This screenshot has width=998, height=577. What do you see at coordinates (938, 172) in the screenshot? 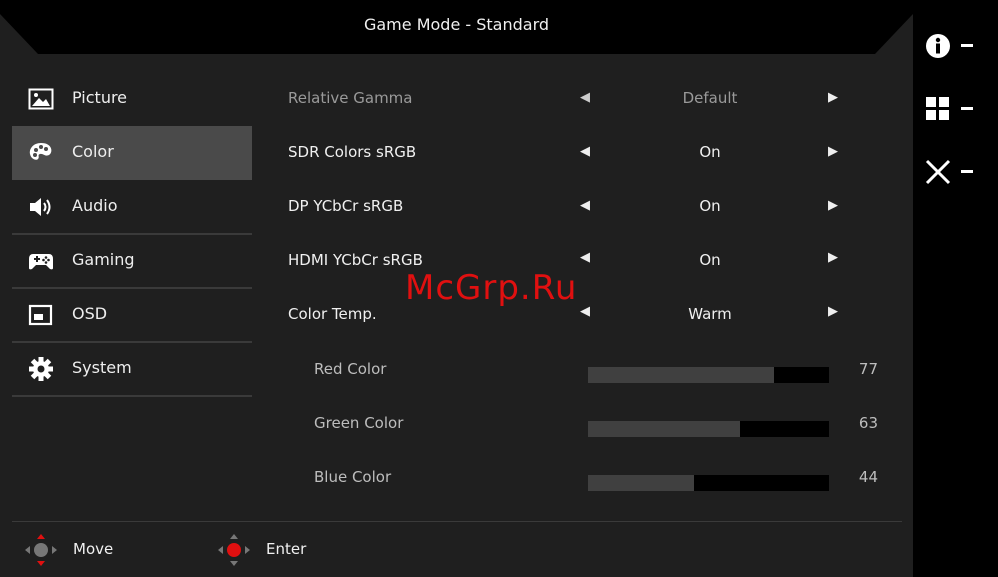
I see `close-icon` at bounding box center [938, 172].